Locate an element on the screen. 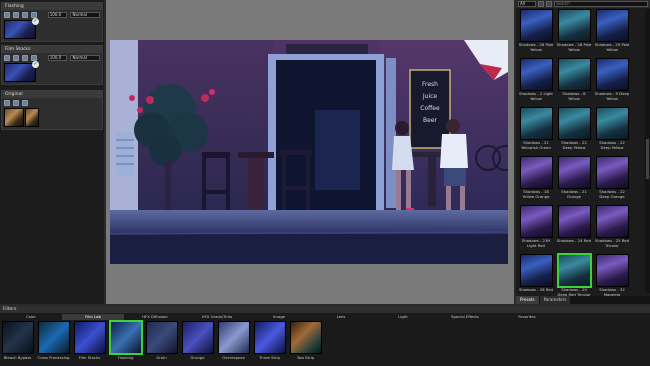  preset-item: Shadows - 24 Red is located at coordinates (574, 229).